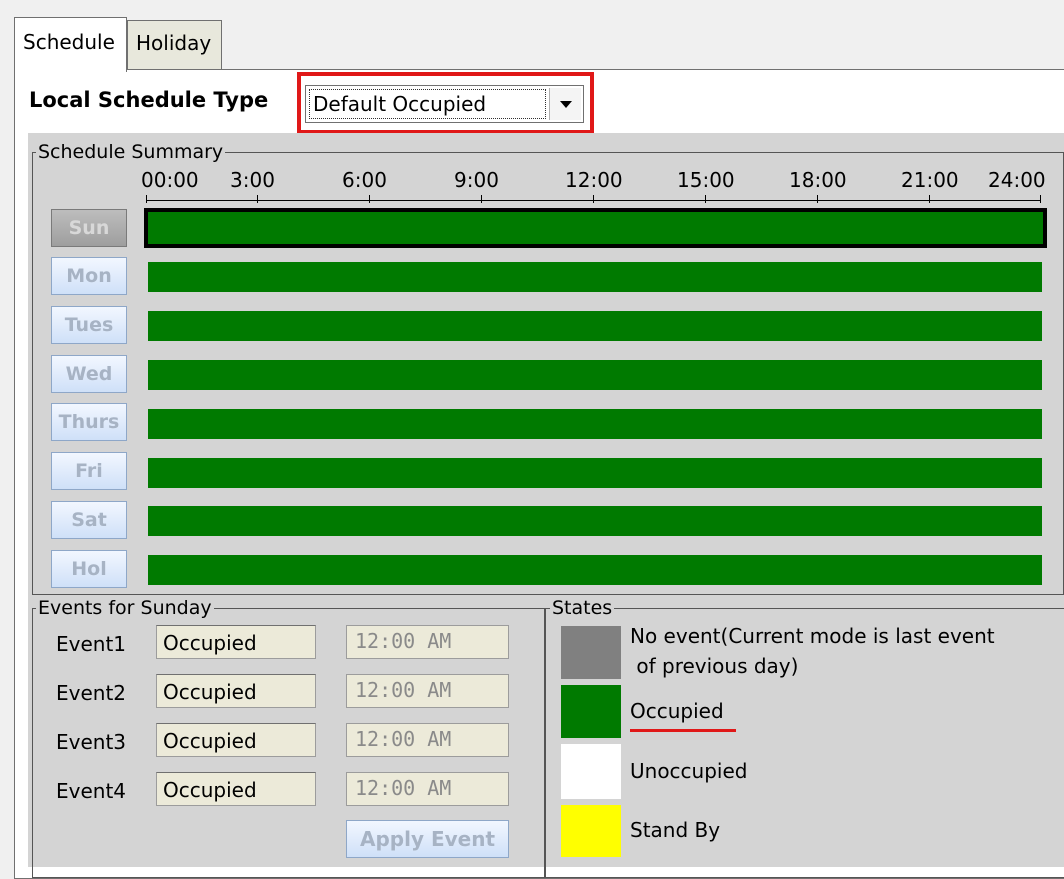 This screenshot has height=879, width=1064. Describe the element at coordinates (930, 180) in the screenshot. I see `time-label: 21:00` at that location.